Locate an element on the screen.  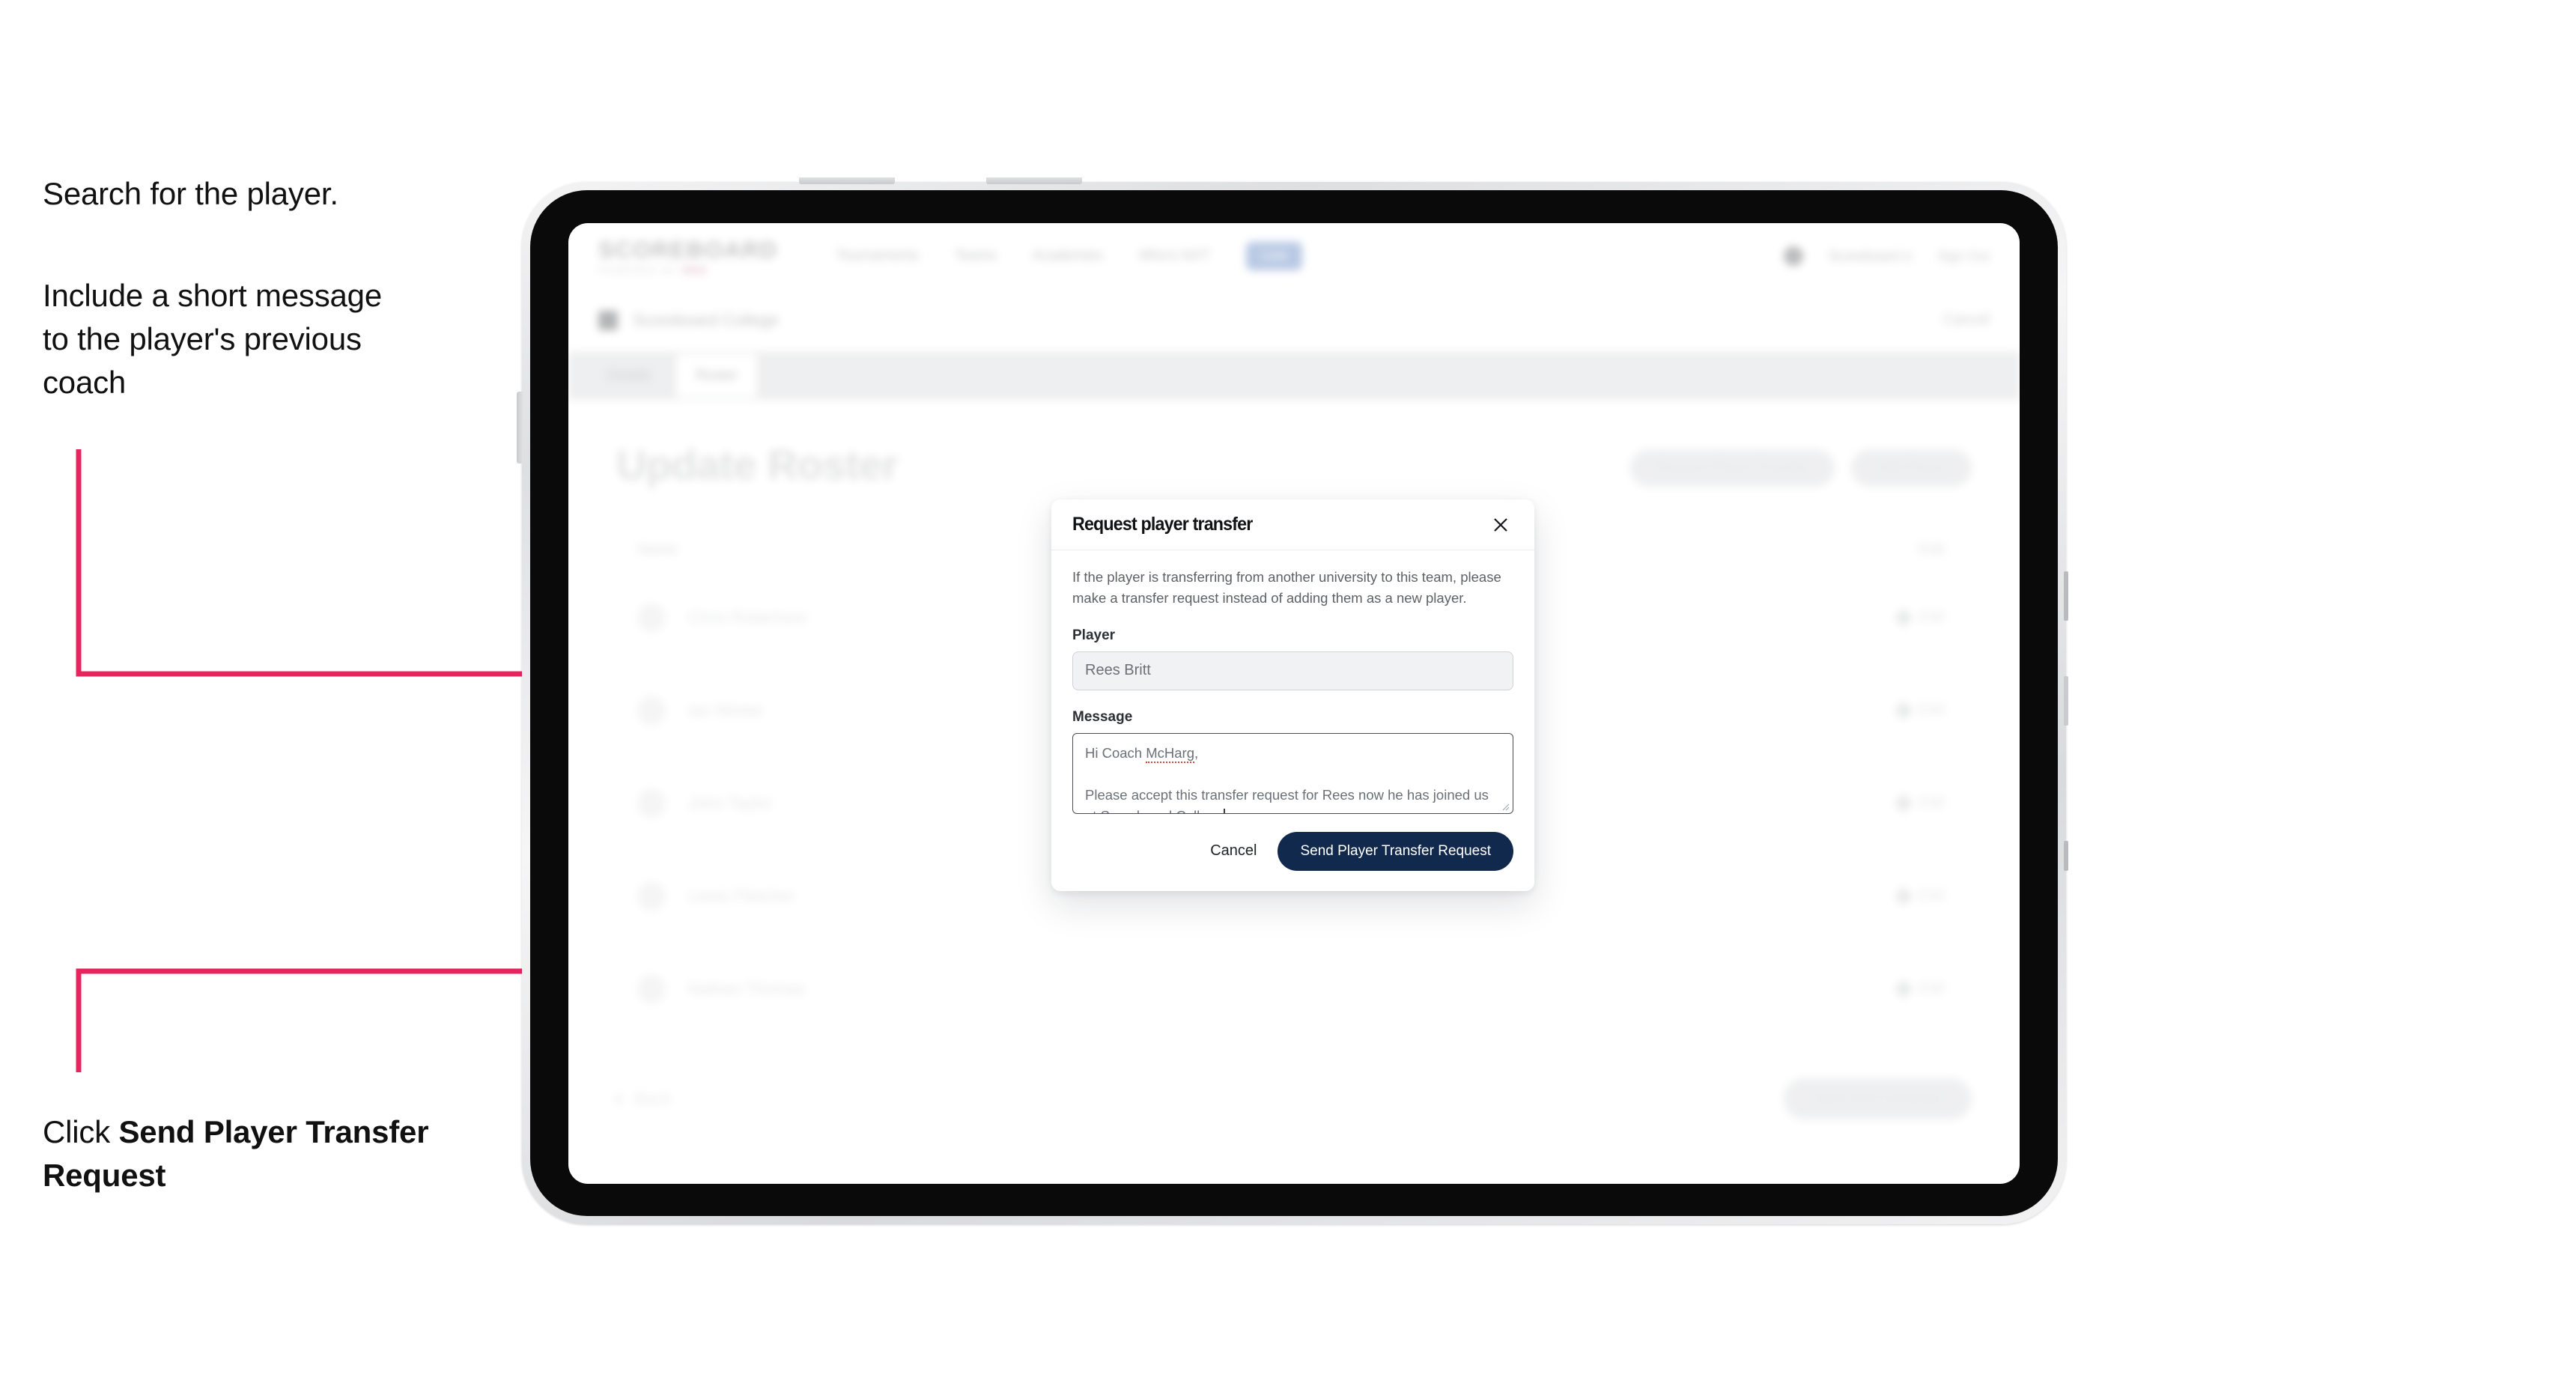
player-name: Chris Robertson is located at coordinates (747, 617).